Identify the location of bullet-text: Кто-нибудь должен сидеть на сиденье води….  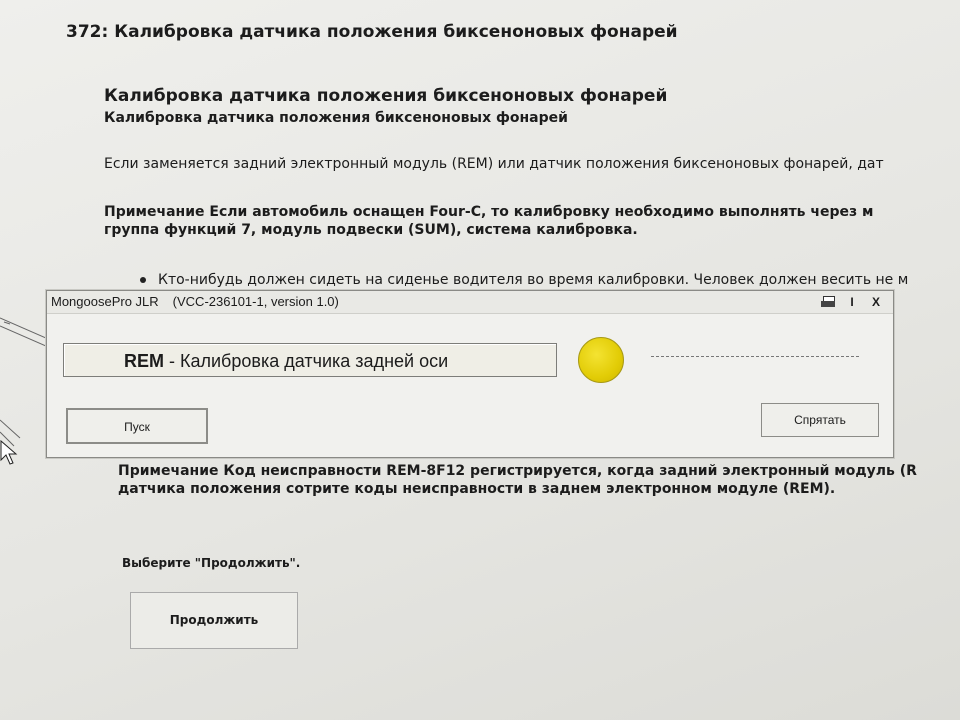
(533, 280).